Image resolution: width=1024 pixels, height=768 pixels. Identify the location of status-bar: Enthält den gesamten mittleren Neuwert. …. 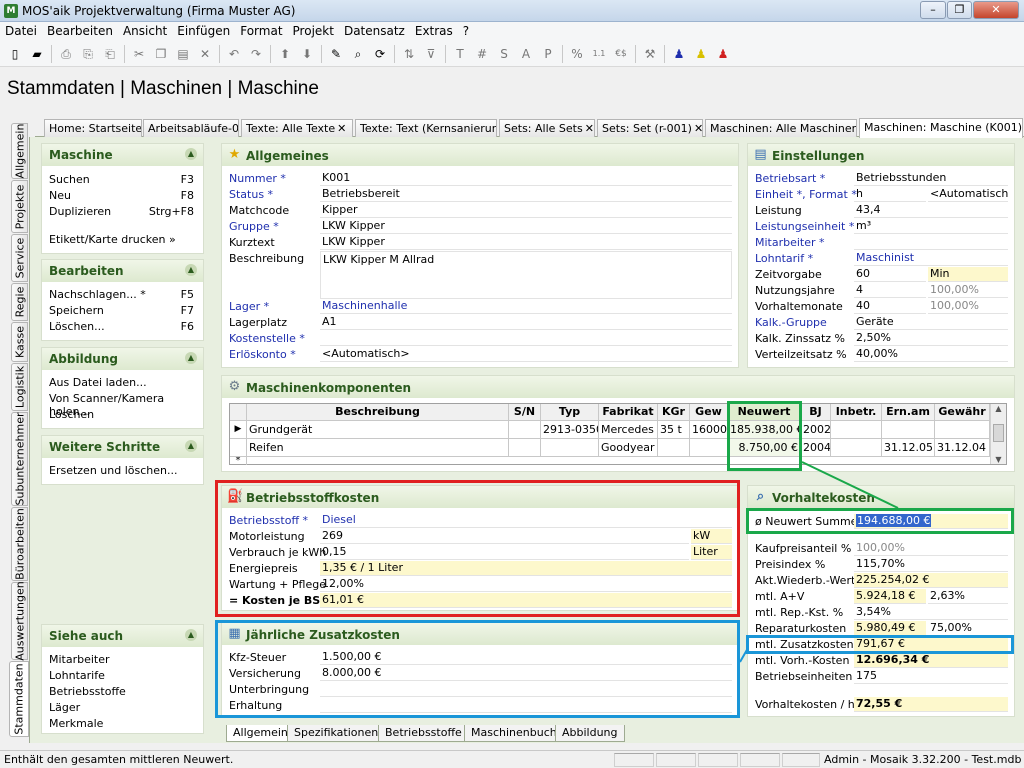
(512, 759).